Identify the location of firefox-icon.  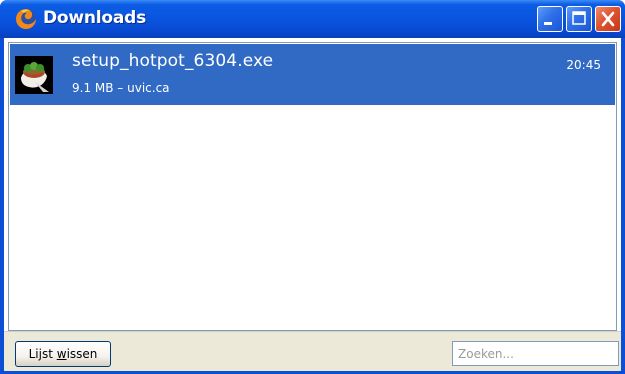
(26, 19).